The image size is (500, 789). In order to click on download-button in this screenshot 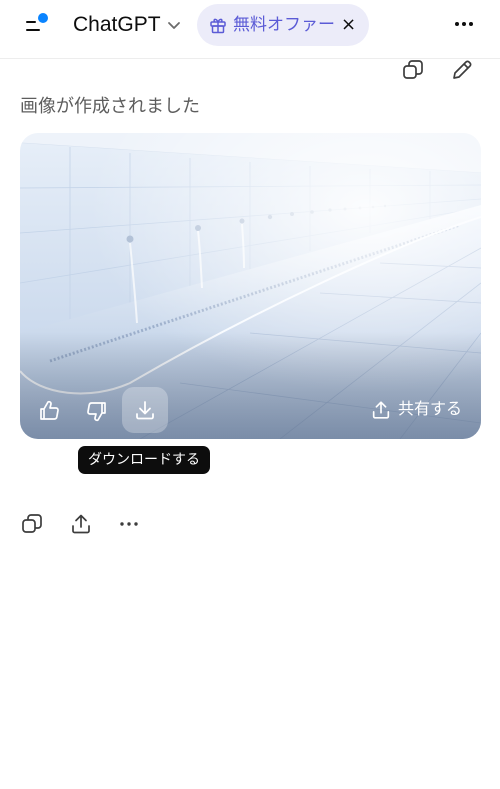, I will do `click(145, 410)`.